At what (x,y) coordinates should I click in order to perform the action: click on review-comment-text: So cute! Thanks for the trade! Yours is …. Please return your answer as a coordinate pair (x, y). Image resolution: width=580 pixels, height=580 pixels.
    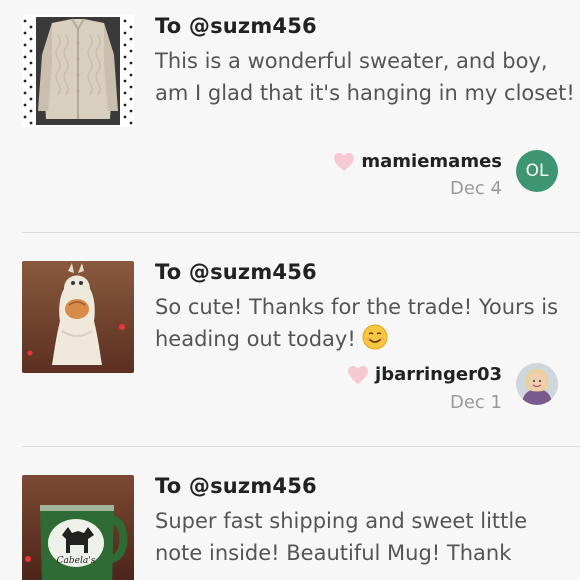
    Looking at the image, I should click on (357, 323).